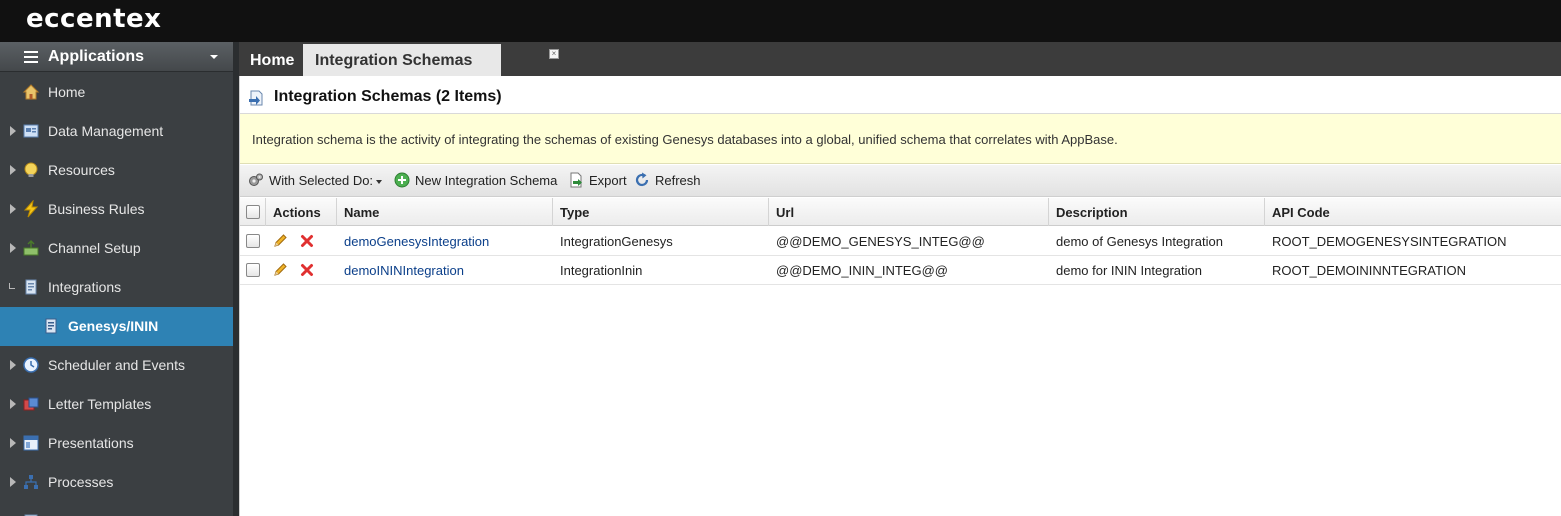 This screenshot has height=516, width=1561. I want to click on column-header-description: Description, so click(1157, 212).